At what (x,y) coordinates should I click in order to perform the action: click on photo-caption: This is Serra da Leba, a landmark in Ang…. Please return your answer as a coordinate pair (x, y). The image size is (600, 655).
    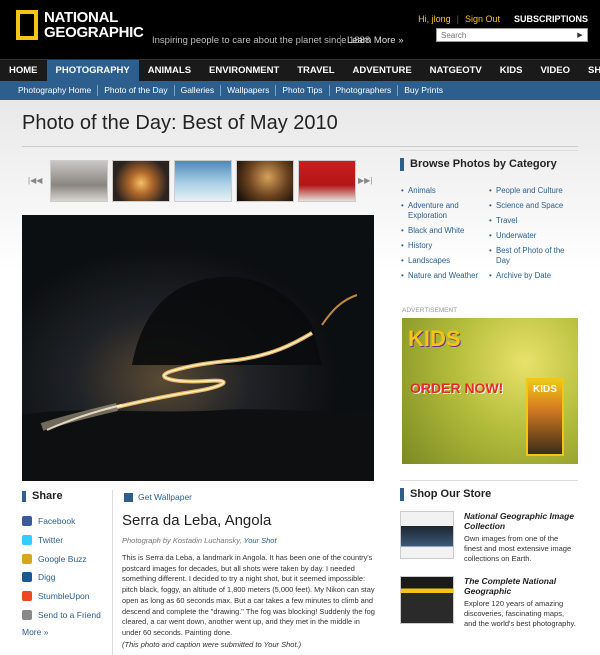
    Looking at the image, I should click on (248, 595).